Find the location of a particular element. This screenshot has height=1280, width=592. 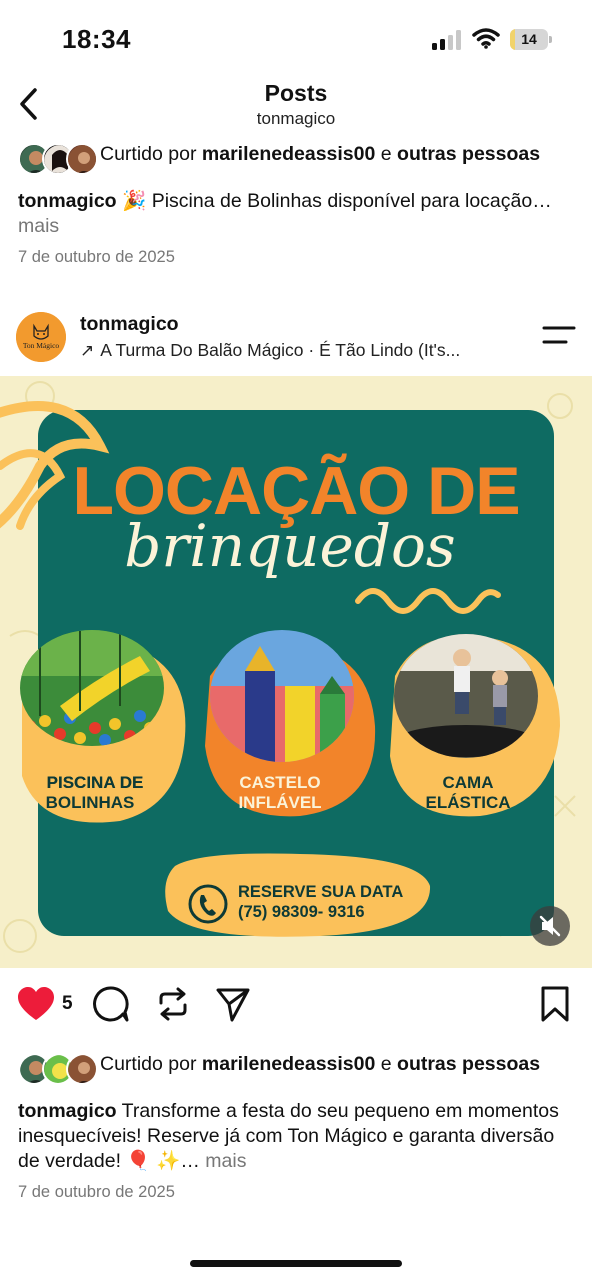

post-username: tonmagico is located at coordinates (129, 324).